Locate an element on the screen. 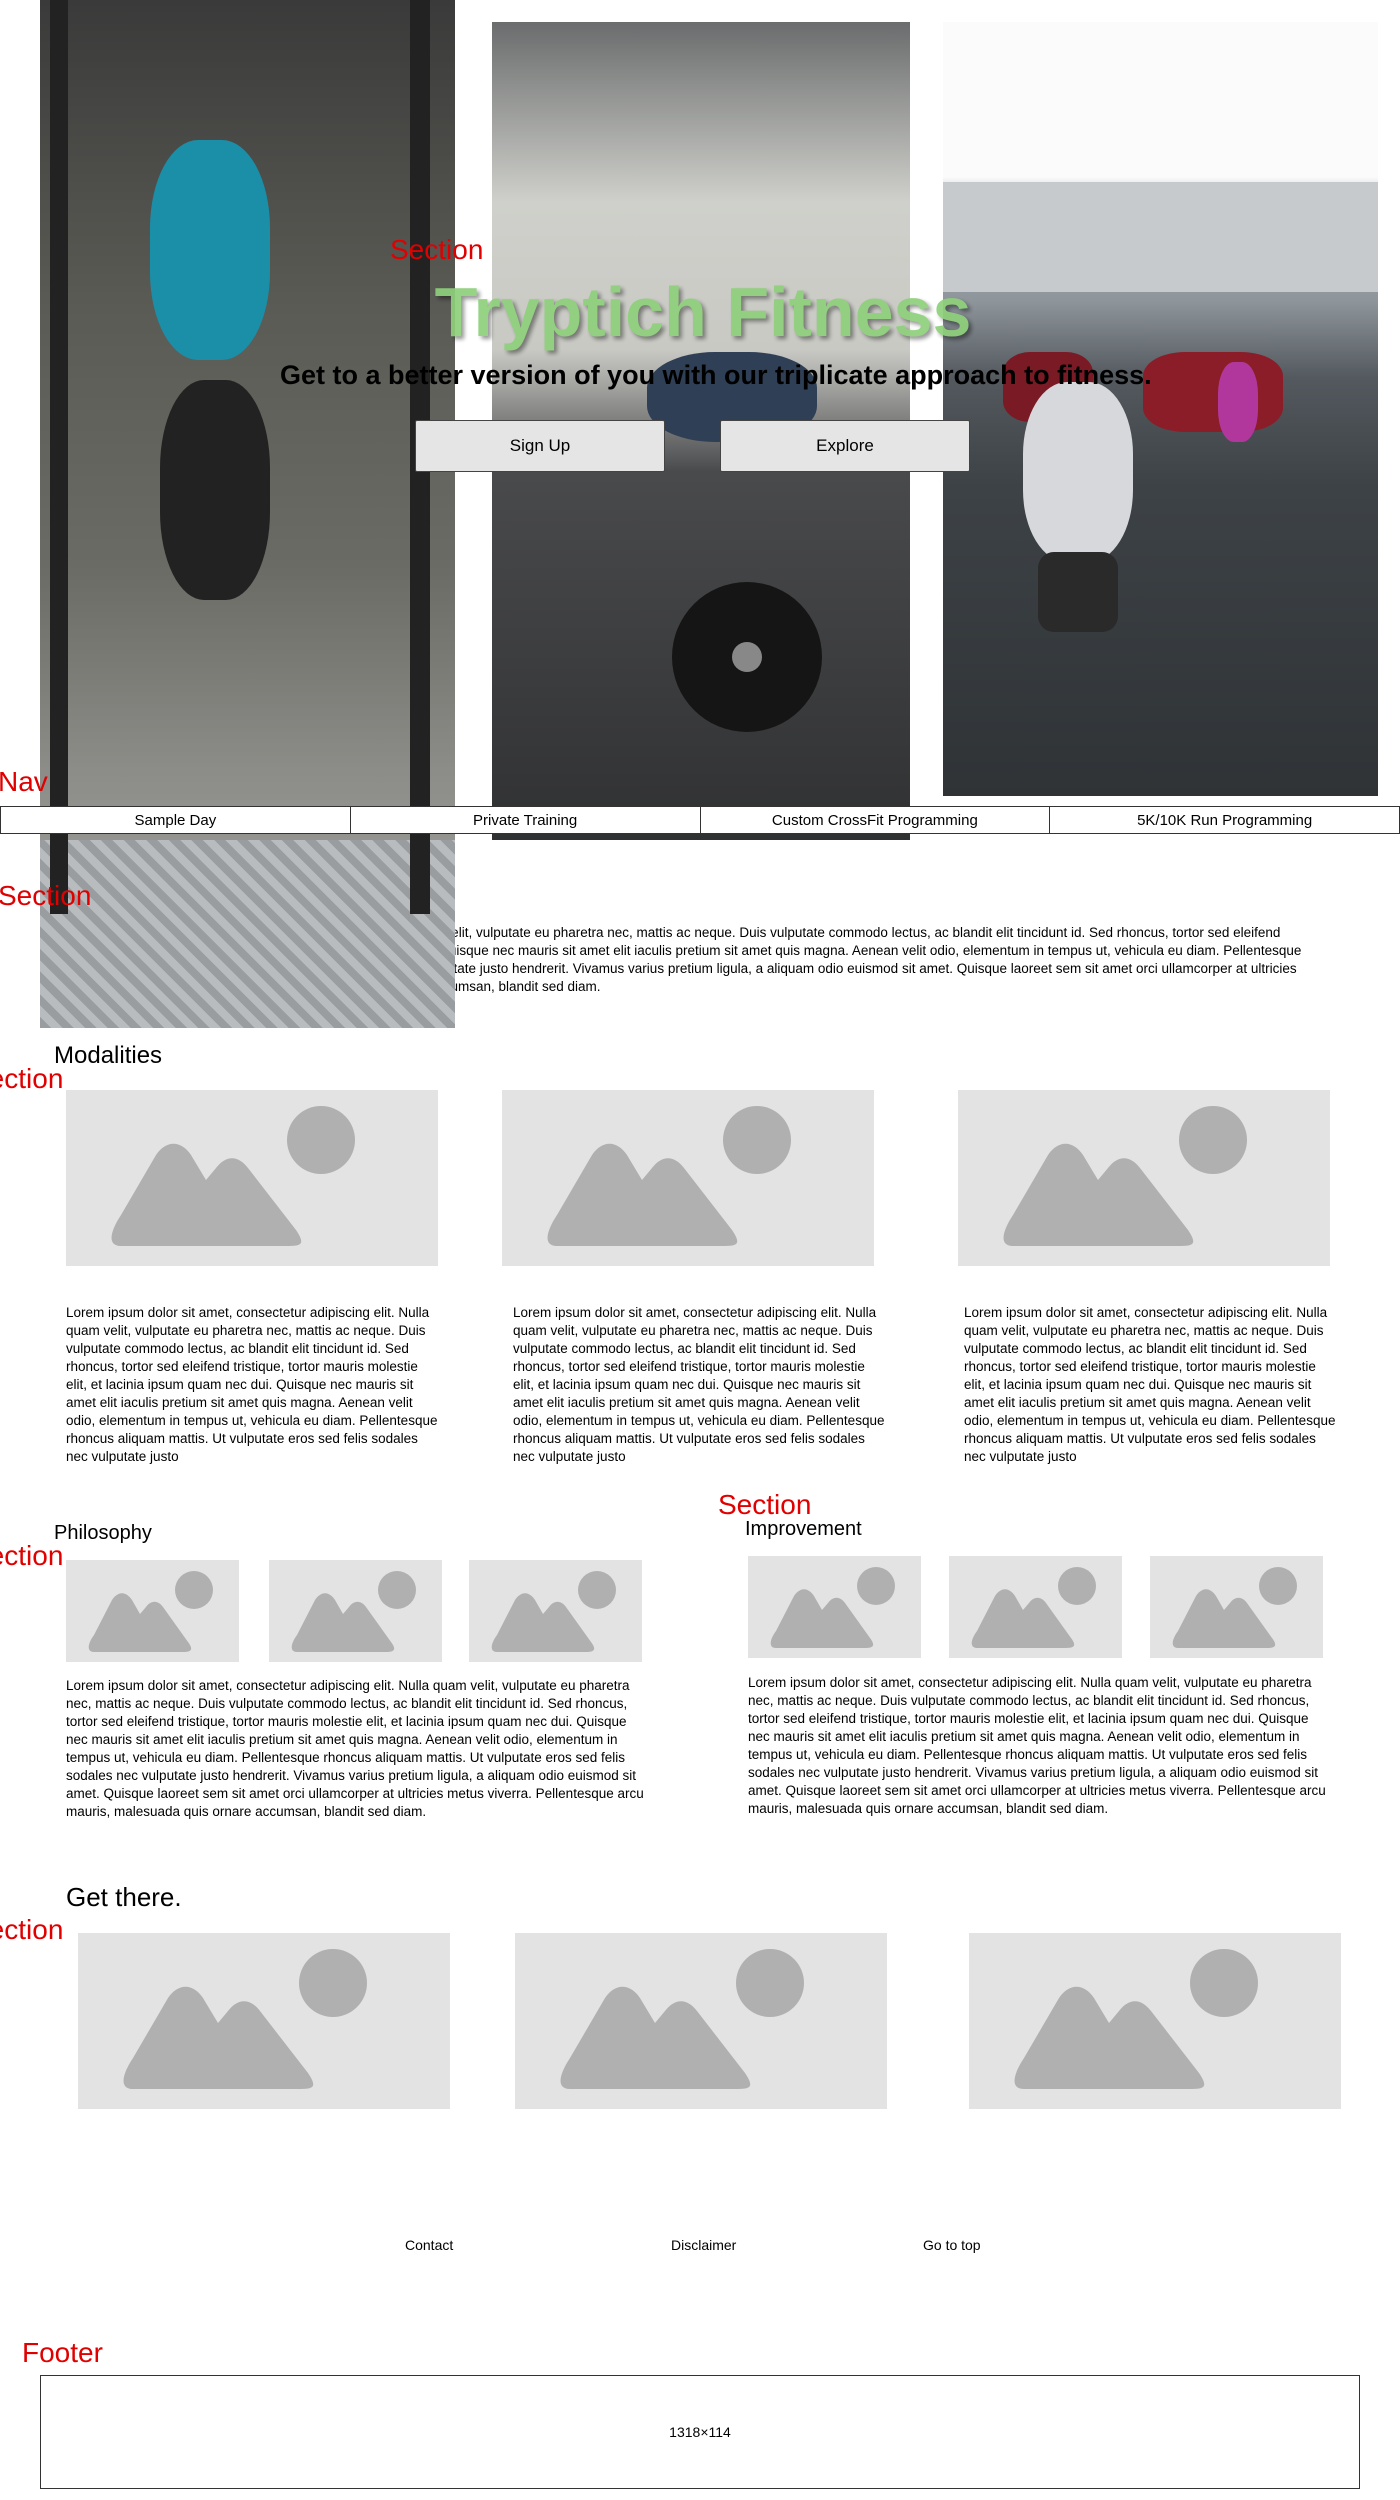  nav-item-run-programming: 5K/10K Run Programming is located at coordinates (1224, 820).